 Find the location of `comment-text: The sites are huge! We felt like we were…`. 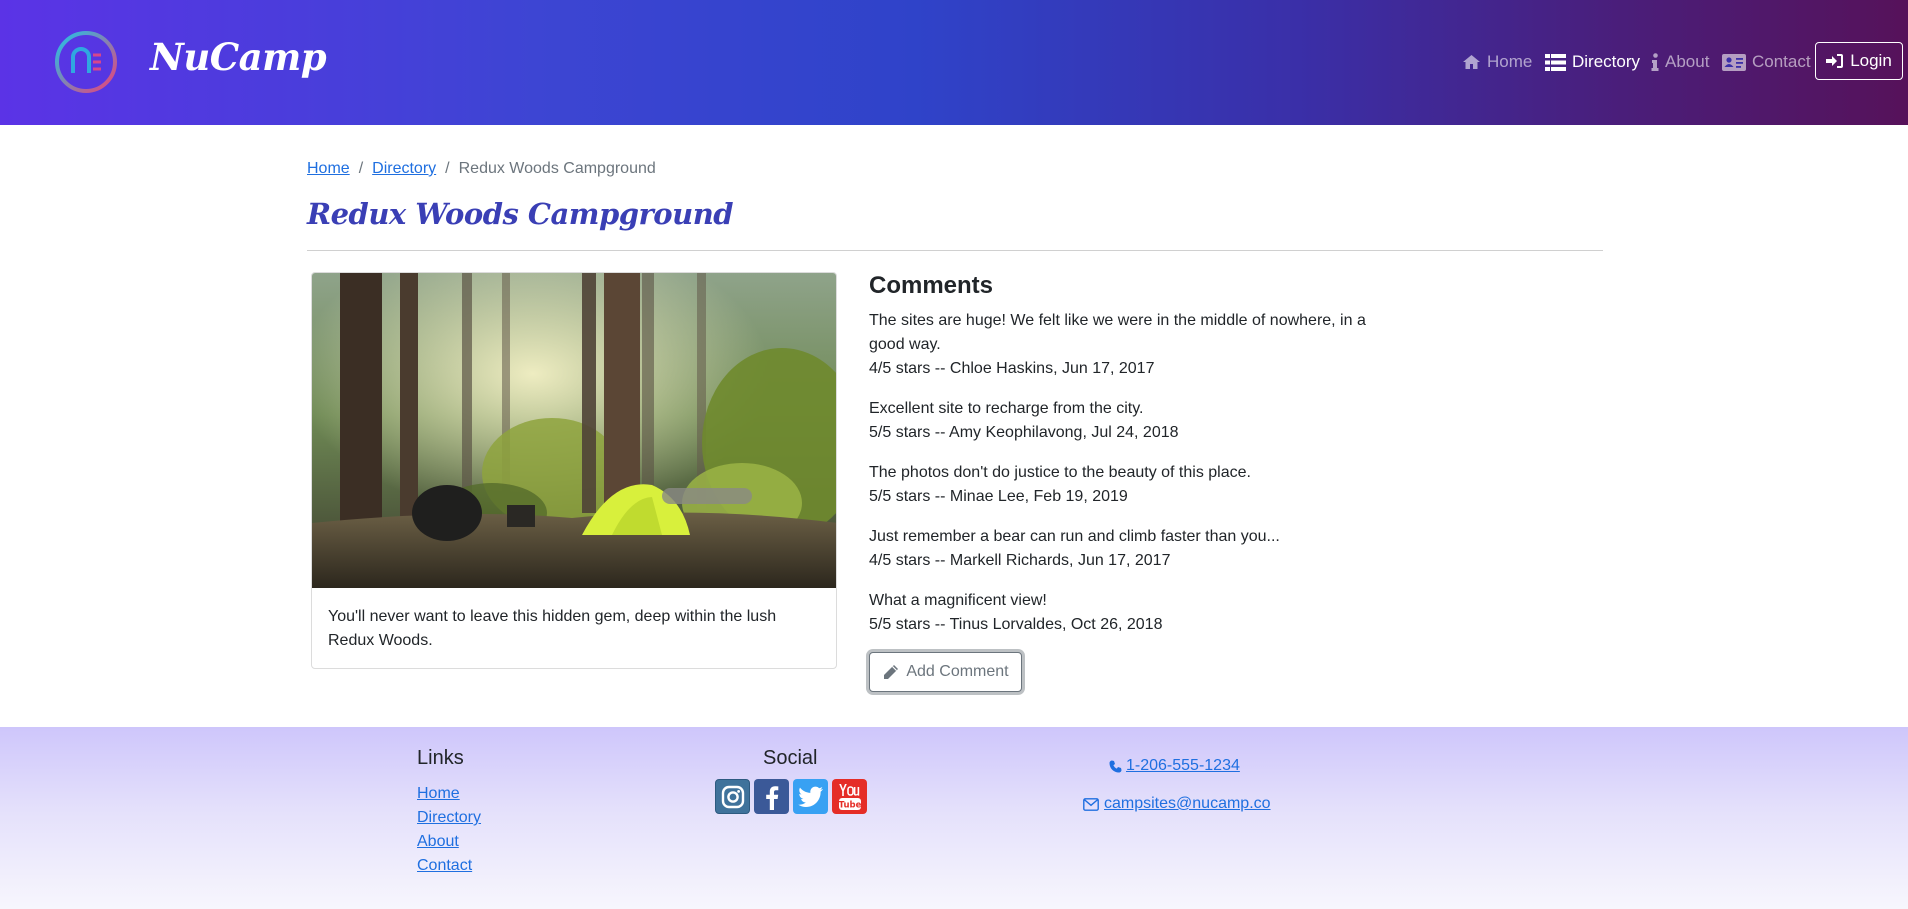

comment-text: The sites are huge! We felt like we were… is located at coordinates (1117, 332).